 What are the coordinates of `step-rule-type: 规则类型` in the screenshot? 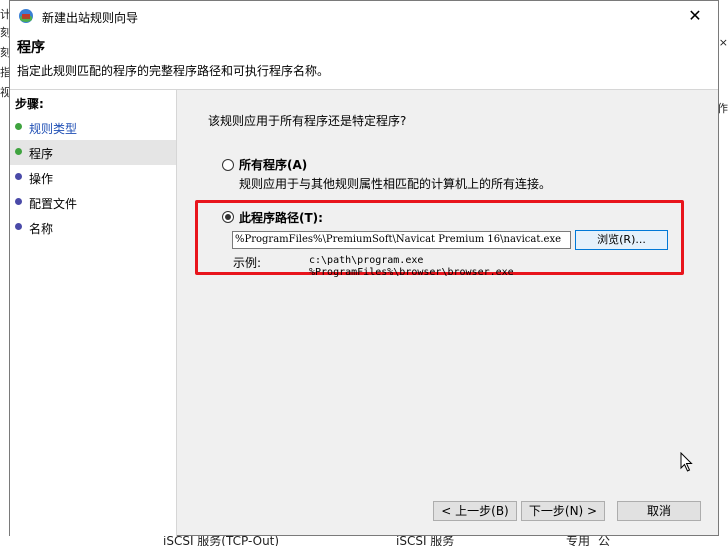 It's located at (93, 127).